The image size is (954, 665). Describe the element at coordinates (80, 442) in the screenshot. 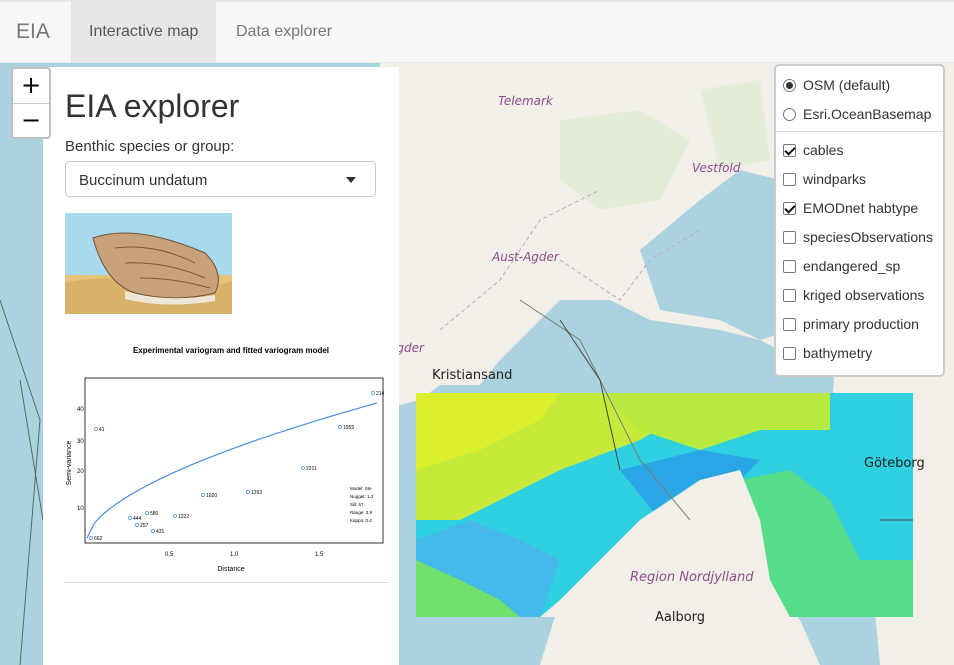

I see `y-tick: 30` at that location.